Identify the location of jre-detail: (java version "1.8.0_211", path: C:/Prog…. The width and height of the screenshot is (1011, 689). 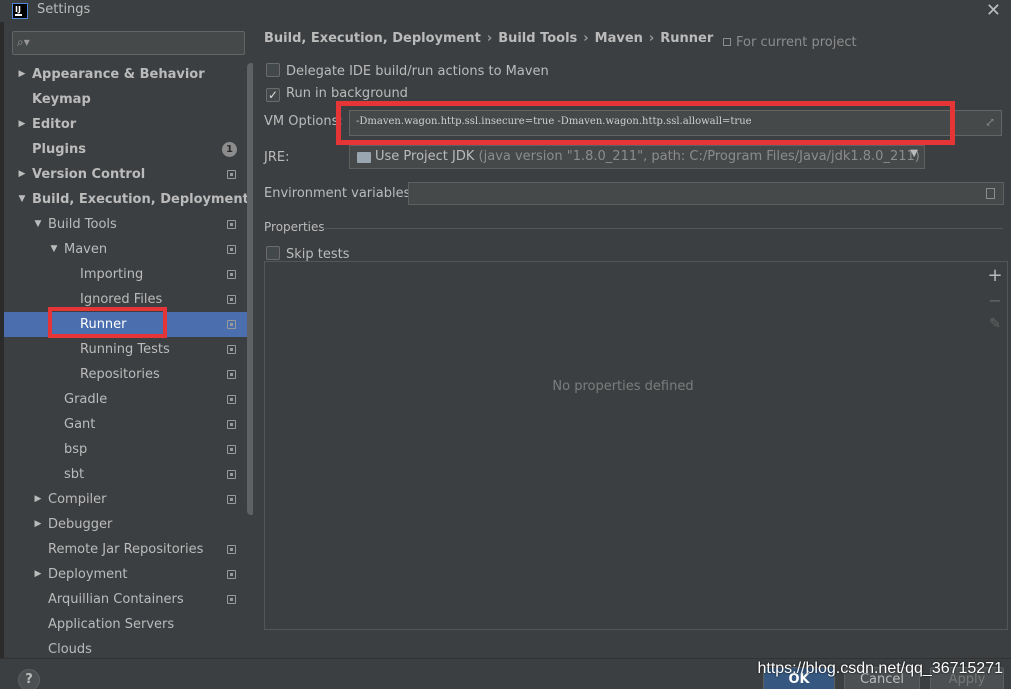
(699, 156).